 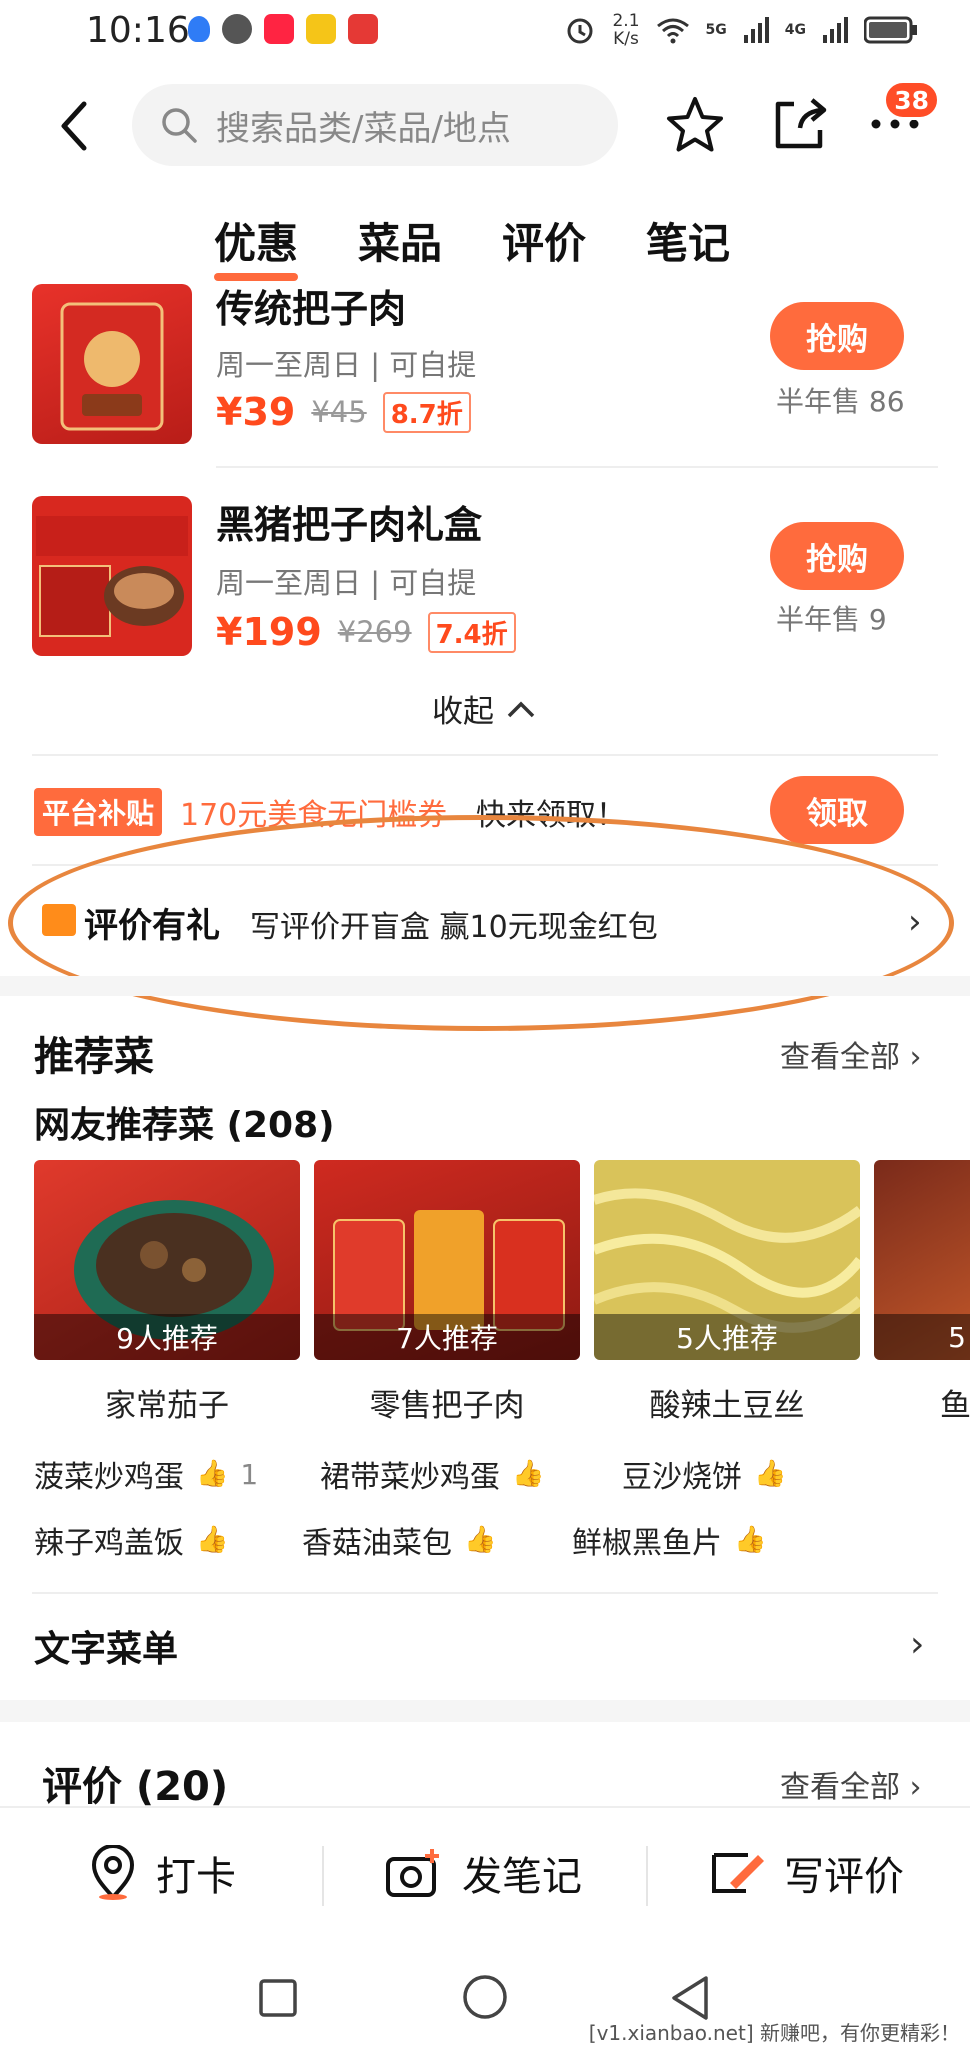 What do you see at coordinates (152, 926) in the screenshot?
I see `review-reward-title: 评价有礼` at bounding box center [152, 926].